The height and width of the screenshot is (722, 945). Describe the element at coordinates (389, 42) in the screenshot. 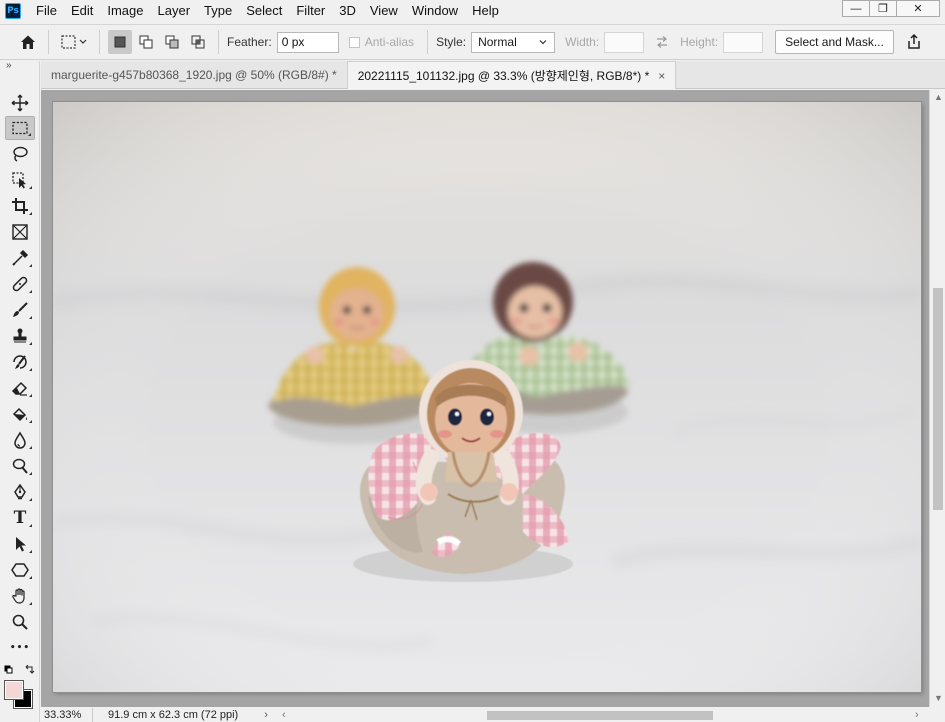

I see `anti-alias-label: Anti-alias` at that location.